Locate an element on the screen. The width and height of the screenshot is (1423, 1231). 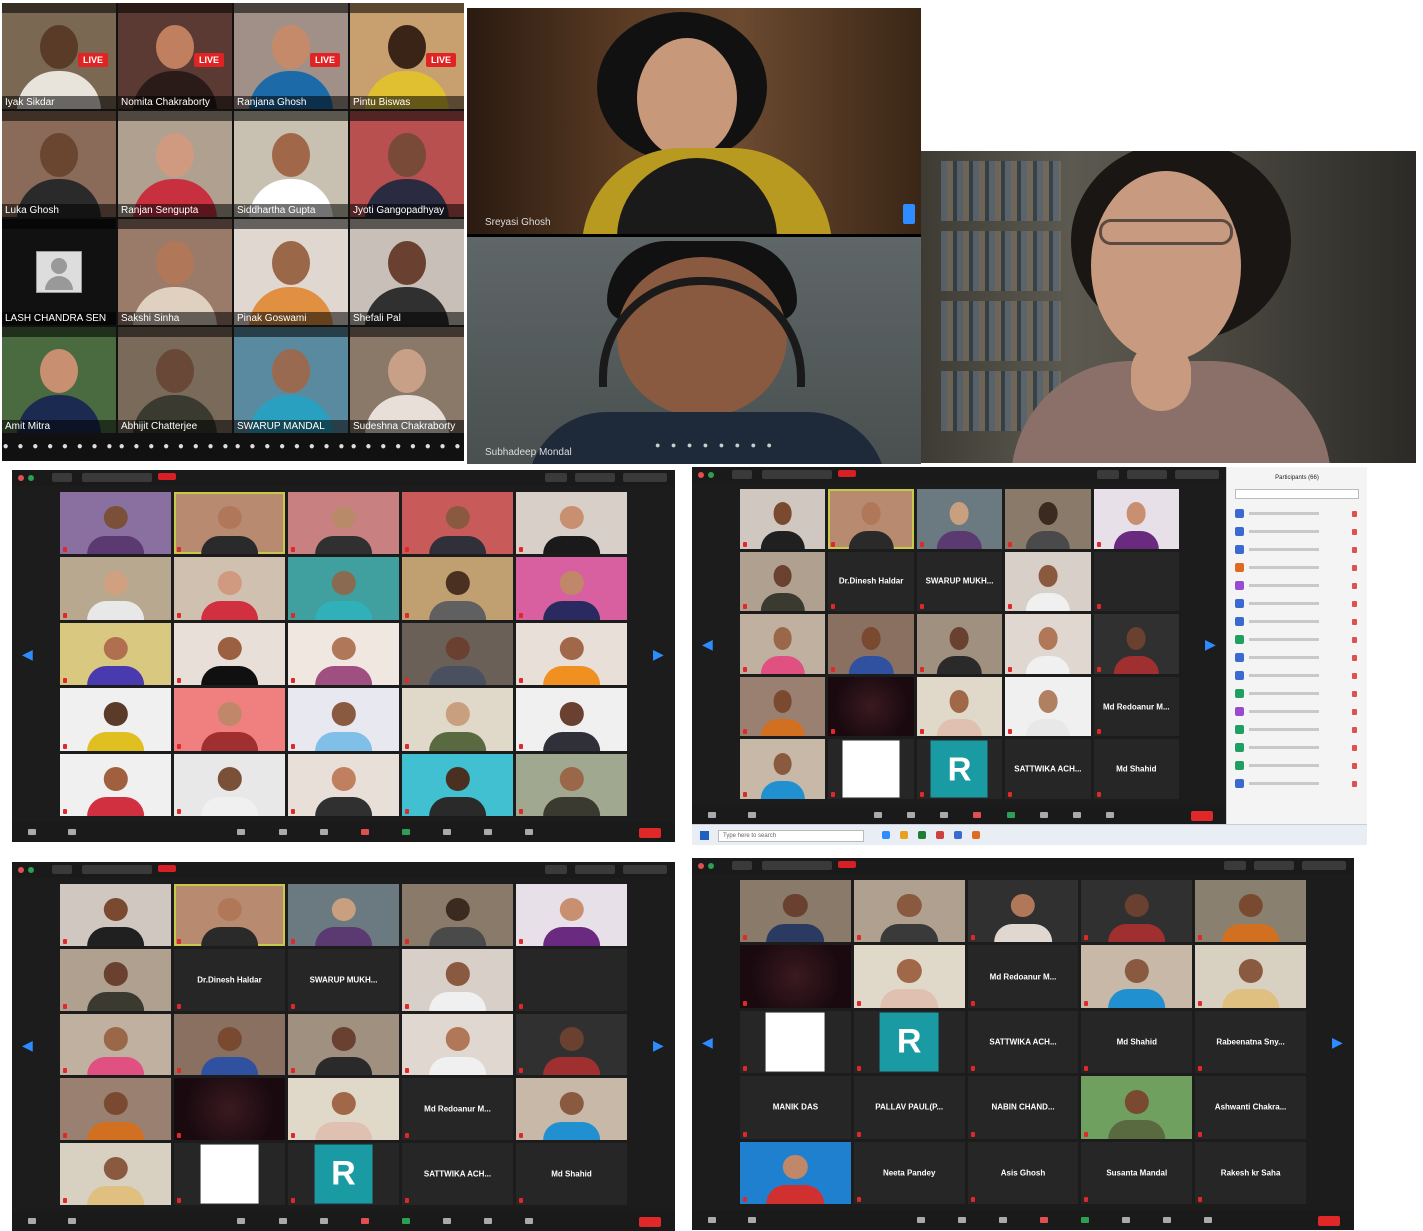
record-icon is located at coordinates (1043, 815).